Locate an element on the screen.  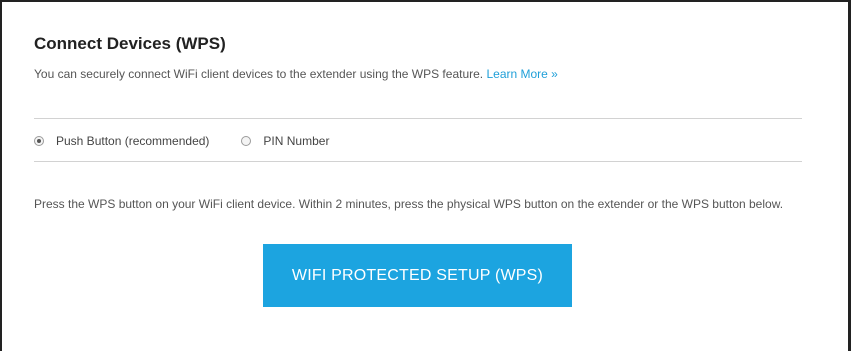
push-button-option: Push Button (recommended) is located at coordinates (121, 141).